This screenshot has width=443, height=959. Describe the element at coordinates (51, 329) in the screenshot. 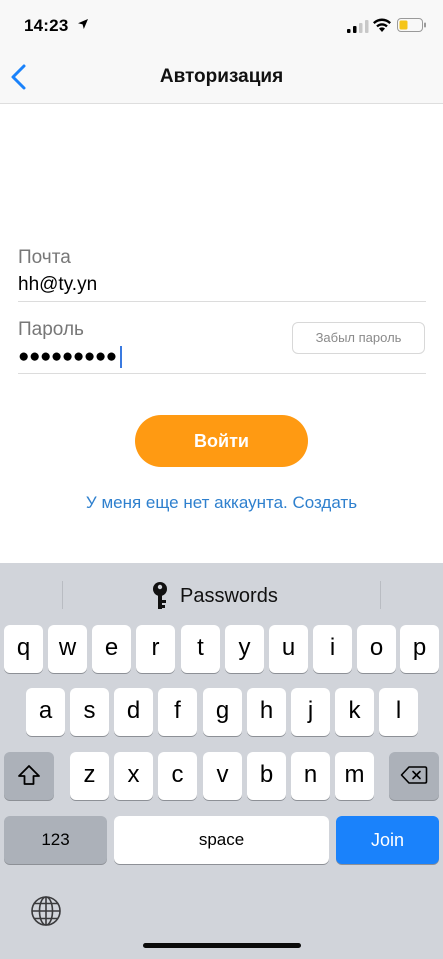

I see `password-label: Пароль` at that location.